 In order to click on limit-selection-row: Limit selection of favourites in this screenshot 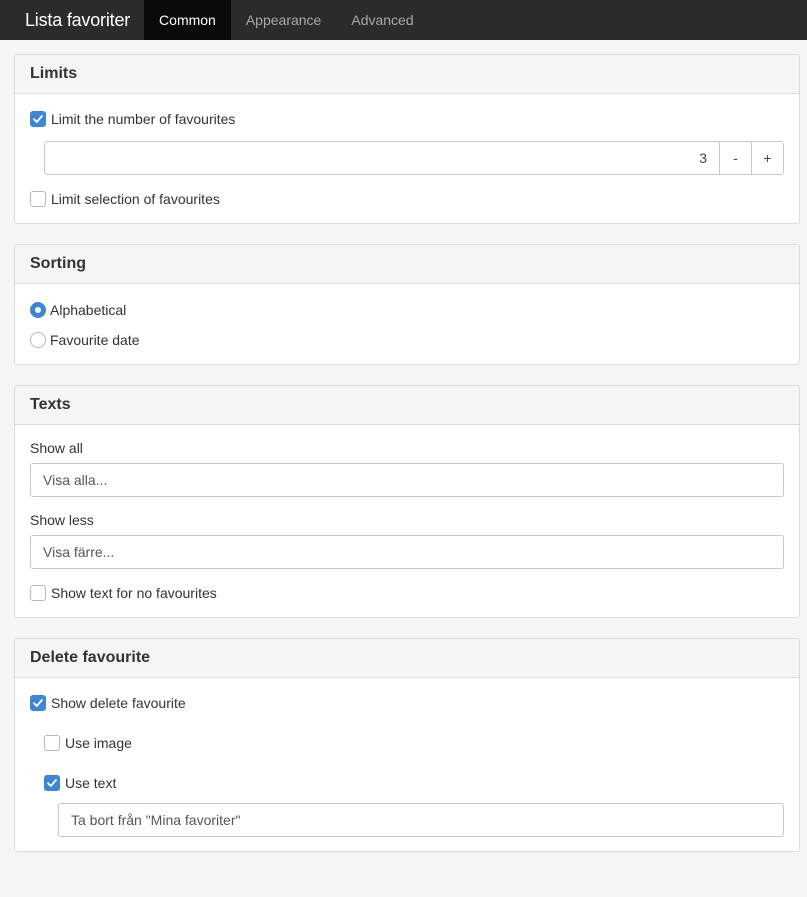, I will do `click(407, 199)`.